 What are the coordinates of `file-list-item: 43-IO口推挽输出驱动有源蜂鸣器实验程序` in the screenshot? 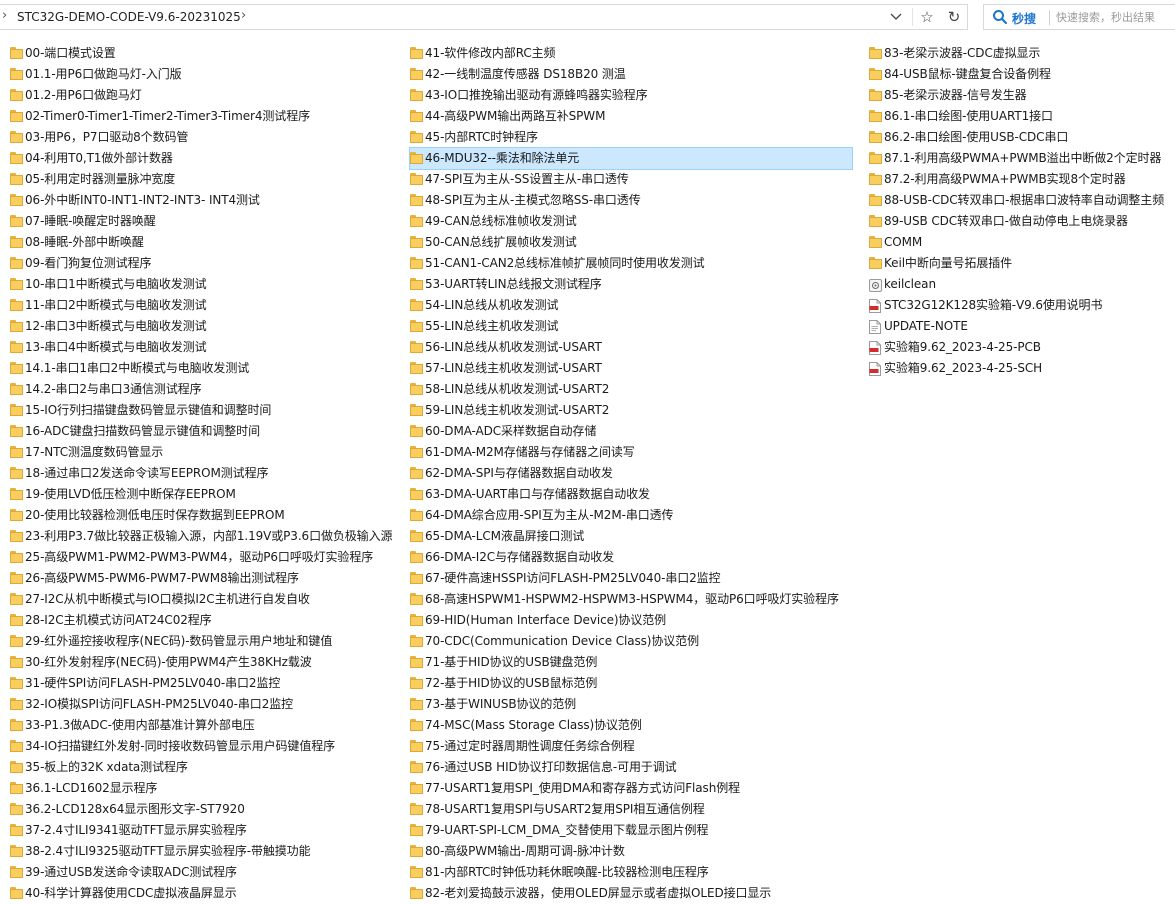 It's located at (631, 95).